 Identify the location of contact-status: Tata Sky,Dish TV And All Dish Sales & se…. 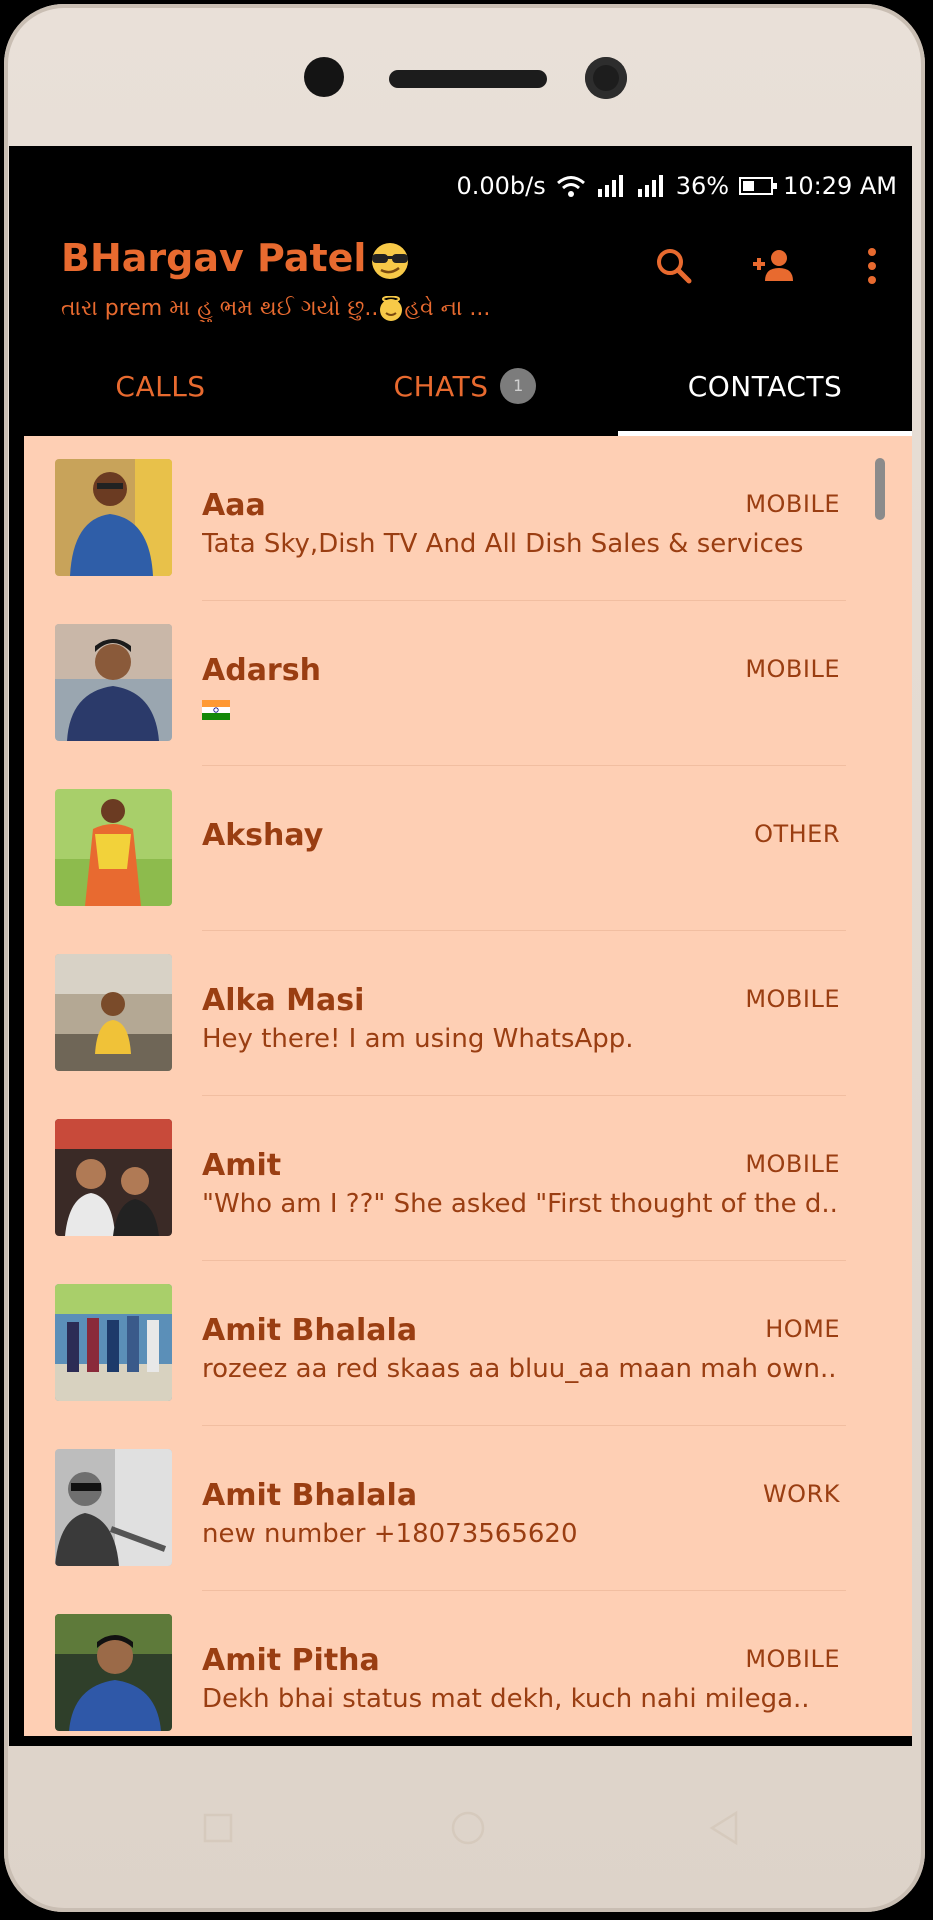
(503, 544).